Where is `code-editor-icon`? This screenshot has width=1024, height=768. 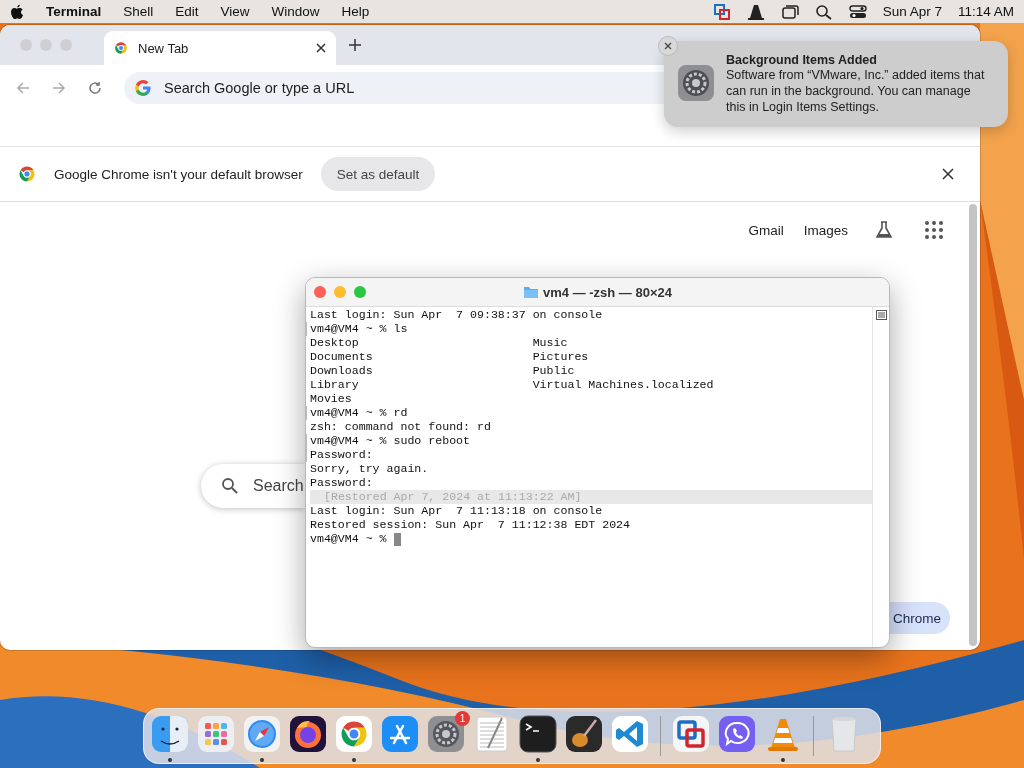
code-editor-icon is located at coordinates (630, 734).